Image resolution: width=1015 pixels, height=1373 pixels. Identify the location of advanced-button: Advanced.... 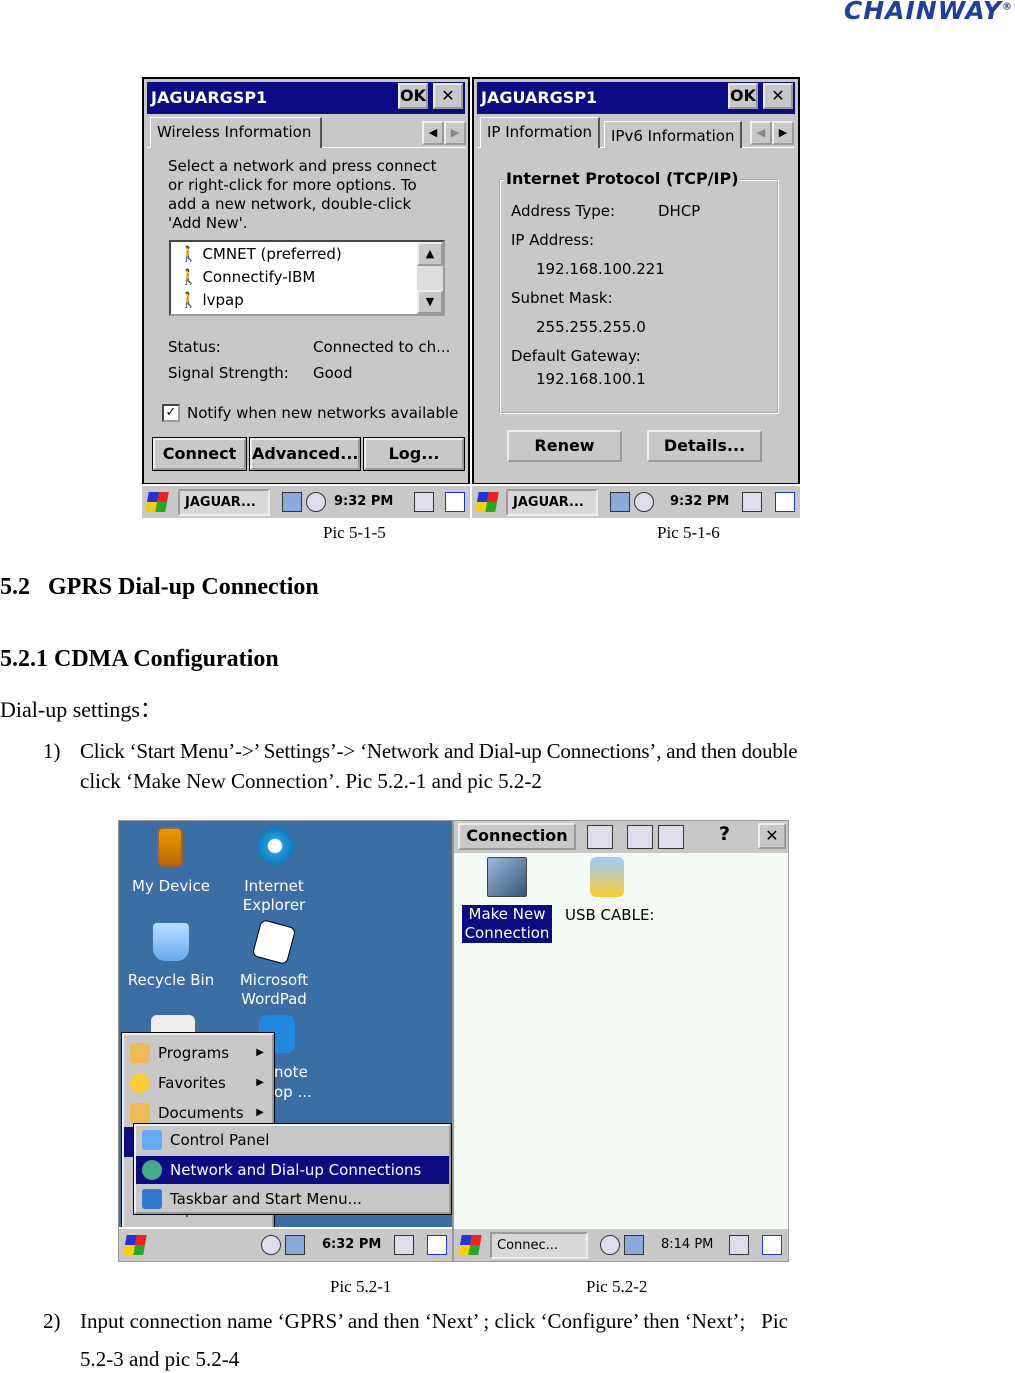
(305, 454).